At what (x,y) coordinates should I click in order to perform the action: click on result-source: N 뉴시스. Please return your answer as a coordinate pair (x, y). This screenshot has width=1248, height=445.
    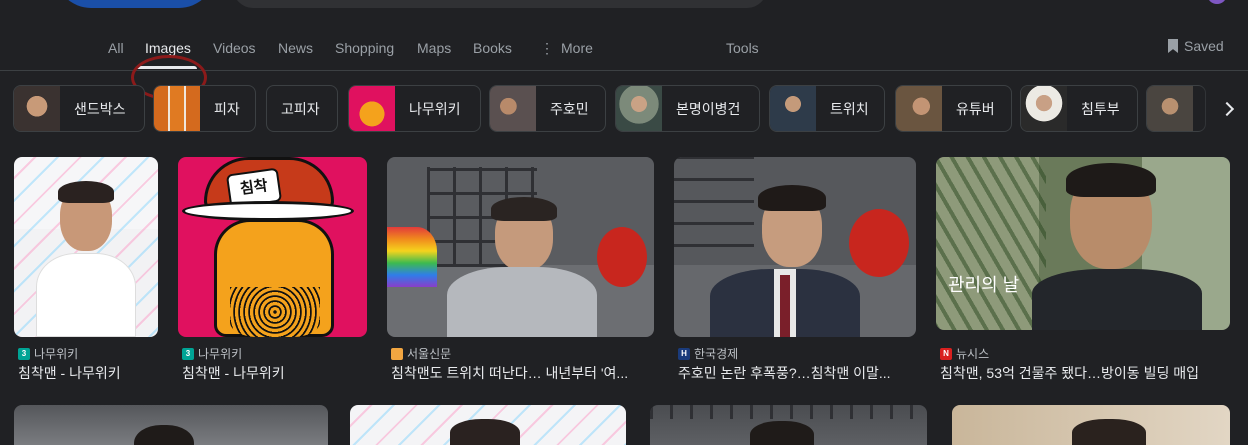
    Looking at the image, I should click on (964, 353).